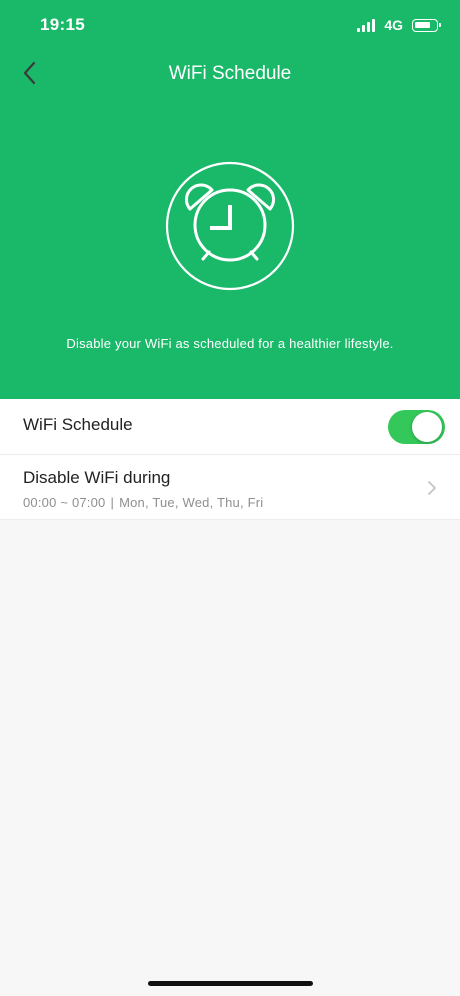 The height and width of the screenshot is (996, 460). Describe the element at coordinates (432, 488) in the screenshot. I see `chevron-right-icon` at that location.